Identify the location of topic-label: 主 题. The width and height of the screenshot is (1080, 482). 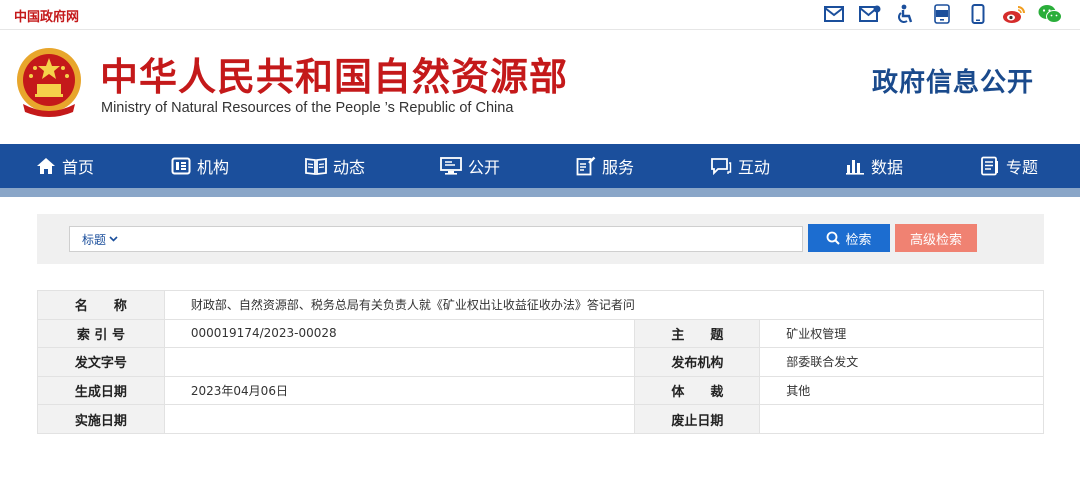
(697, 333).